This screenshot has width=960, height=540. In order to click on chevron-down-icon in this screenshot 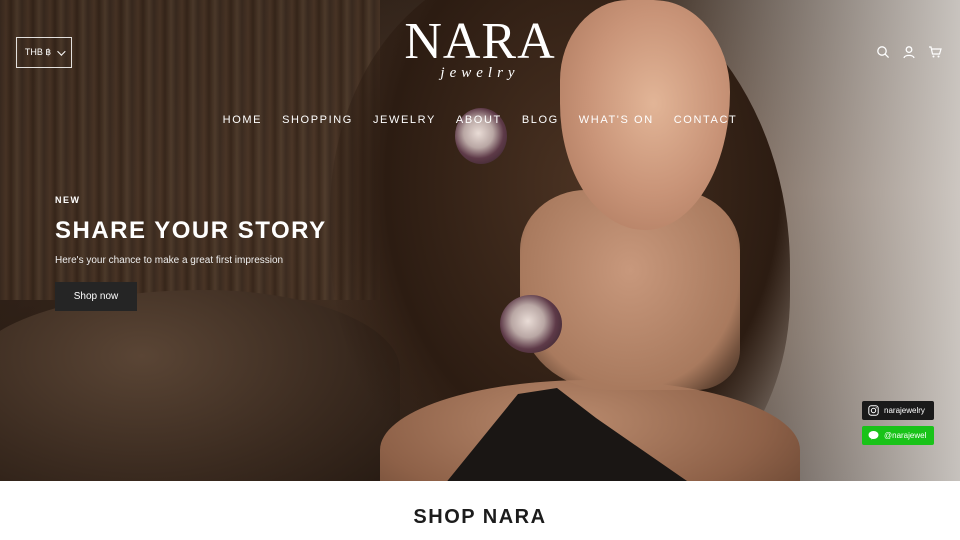, I will do `click(61, 51)`.